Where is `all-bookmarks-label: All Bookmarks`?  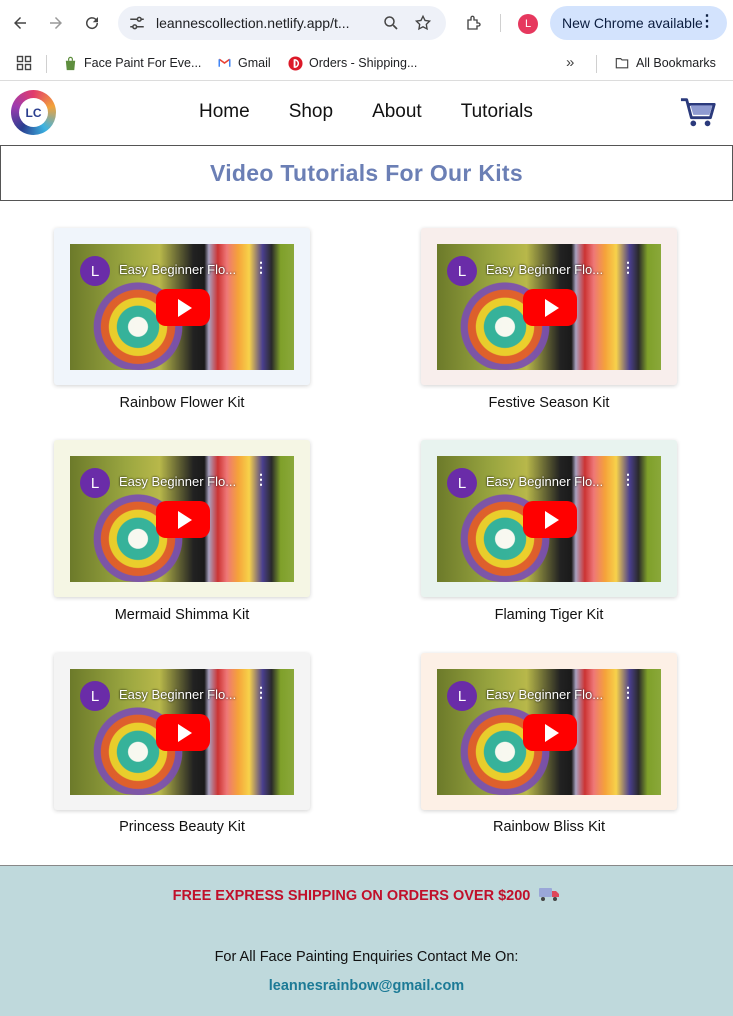
all-bookmarks-label: All Bookmarks is located at coordinates (676, 63).